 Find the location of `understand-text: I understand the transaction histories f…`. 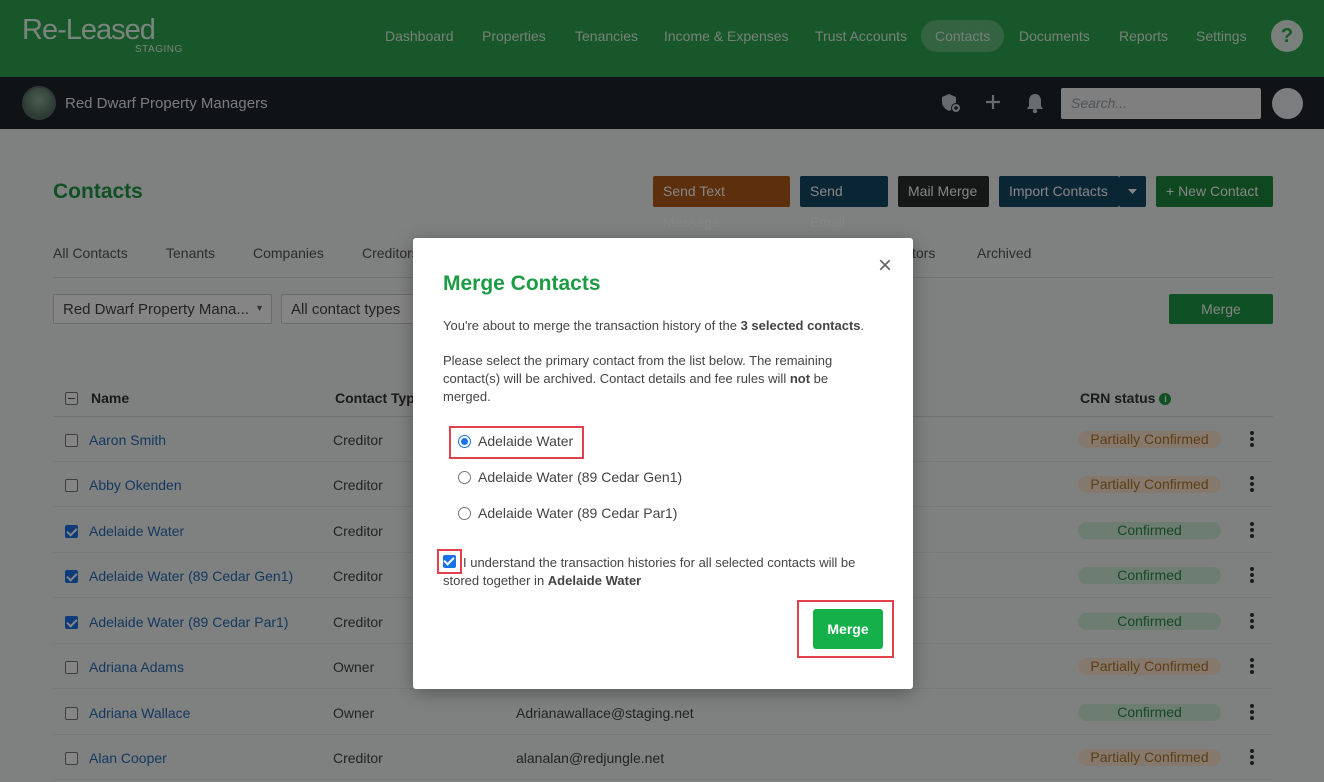

understand-text: I understand the transaction histories f… is located at coordinates (649, 571).